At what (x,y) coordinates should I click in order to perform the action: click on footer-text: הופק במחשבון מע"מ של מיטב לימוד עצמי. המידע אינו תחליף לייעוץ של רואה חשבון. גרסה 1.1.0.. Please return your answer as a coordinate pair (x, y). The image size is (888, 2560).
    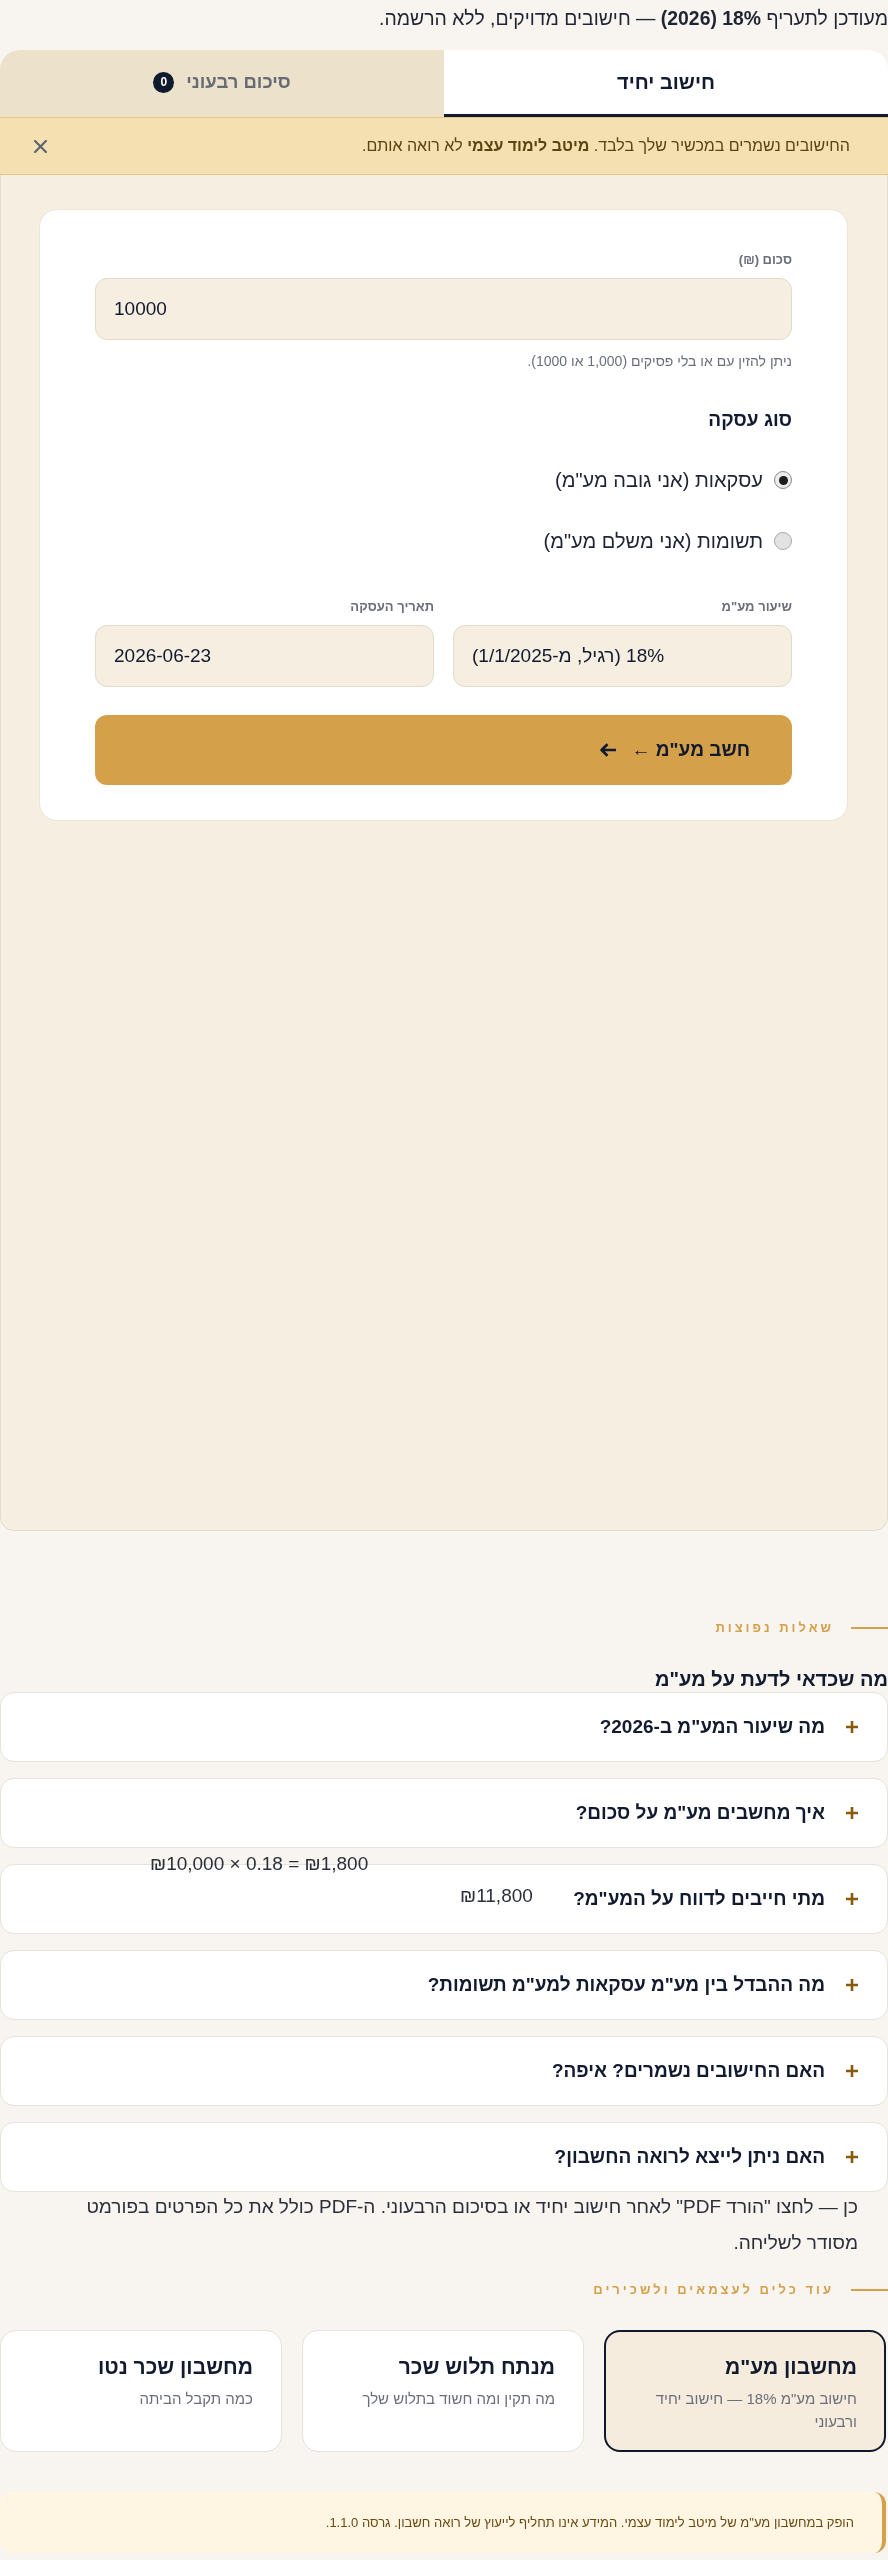
    Looking at the image, I should click on (589, 2522).